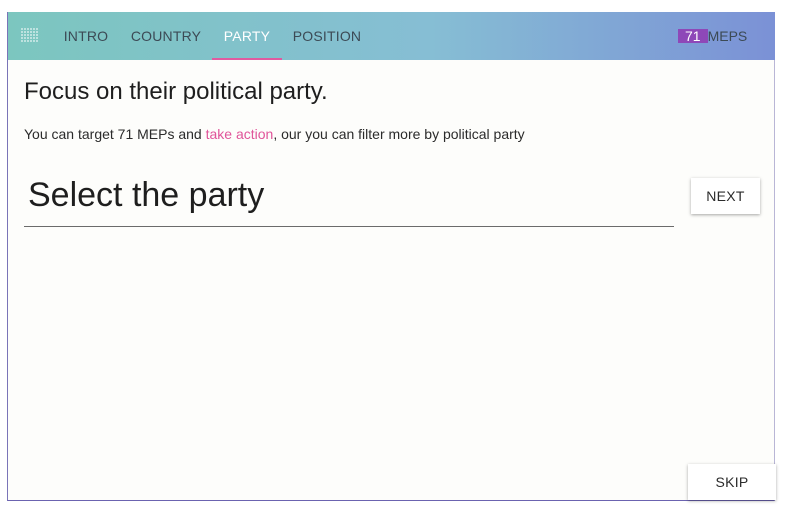  Describe the element at coordinates (30, 35) in the screenshot. I see `dots-grid-icon` at that location.